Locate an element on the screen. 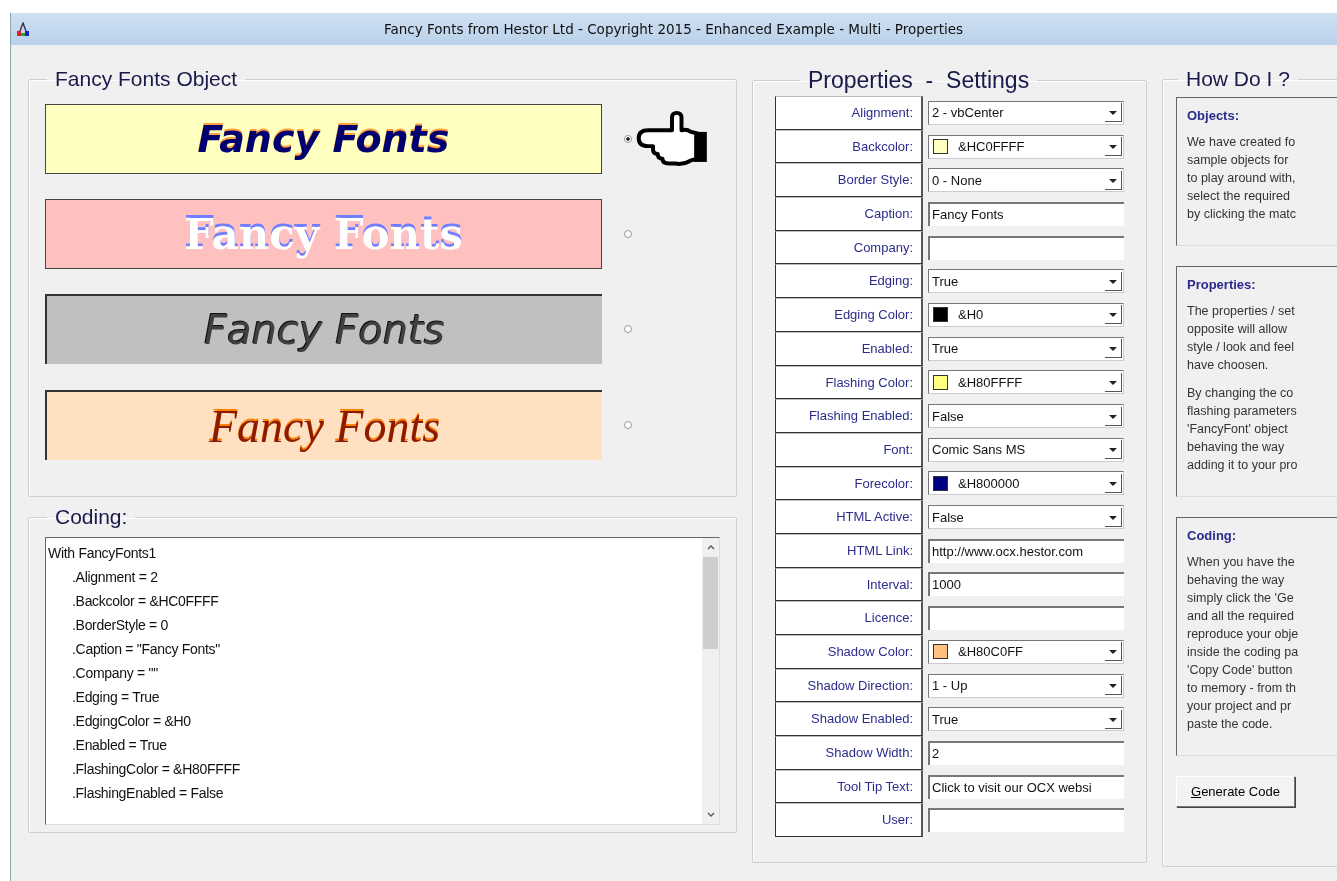 The height and width of the screenshot is (881, 1337). help-text: 'Copy Code' button is located at coordinates (1240, 670).